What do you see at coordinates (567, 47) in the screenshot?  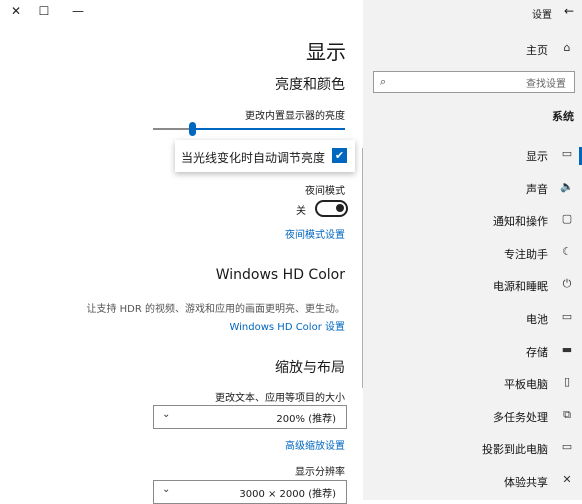 I see `home-icon: ⌂` at bounding box center [567, 47].